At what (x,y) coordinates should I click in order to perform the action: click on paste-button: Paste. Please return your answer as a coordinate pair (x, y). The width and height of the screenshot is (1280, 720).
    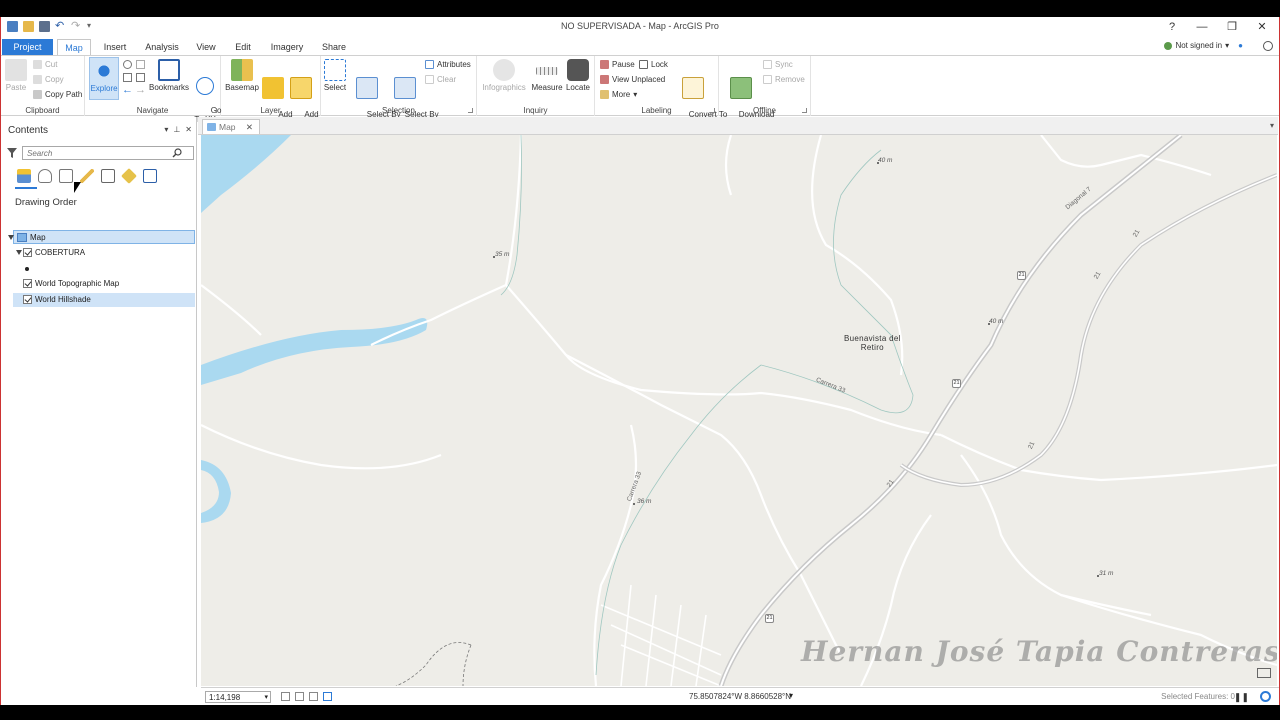
    Looking at the image, I should click on (16, 75).